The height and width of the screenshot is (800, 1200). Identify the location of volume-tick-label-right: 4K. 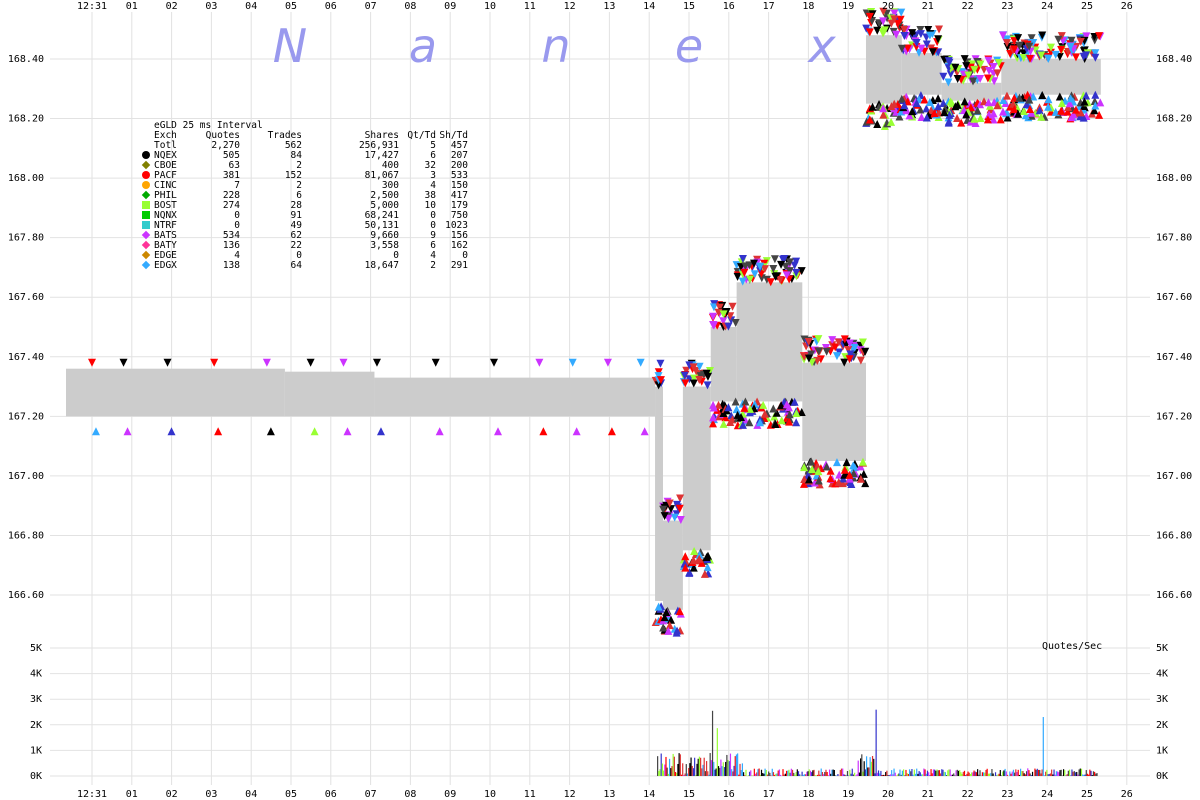
(1162, 674).